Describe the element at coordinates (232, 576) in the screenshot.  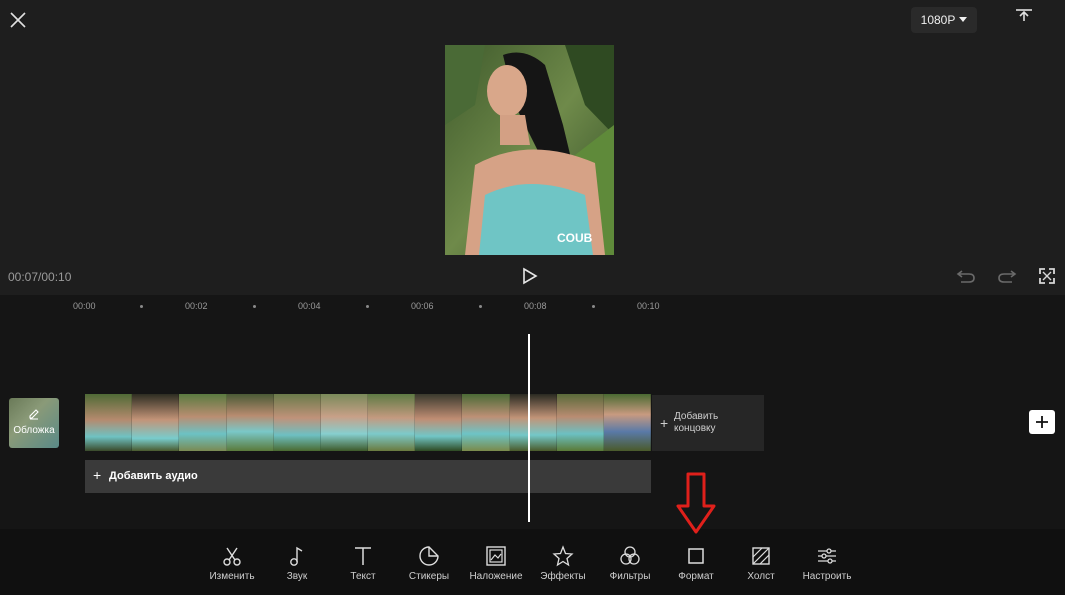
I see `tool-label: Изменить` at that location.